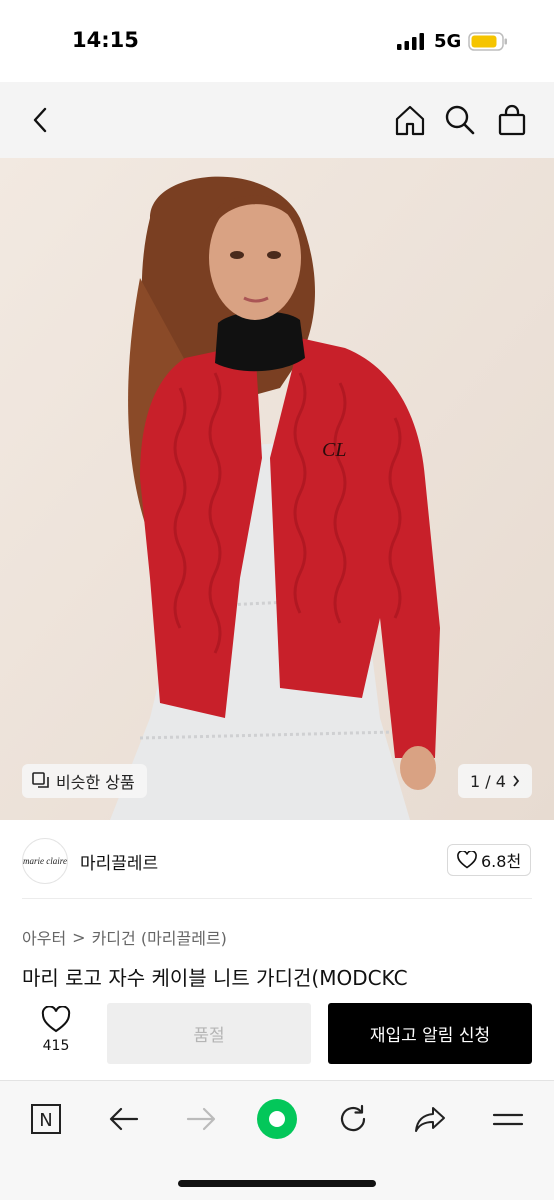 This screenshot has height=1200, width=554. What do you see at coordinates (516, 781) in the screenshot?
I see `chevron-right-icon` at bounding box center [516, 781].